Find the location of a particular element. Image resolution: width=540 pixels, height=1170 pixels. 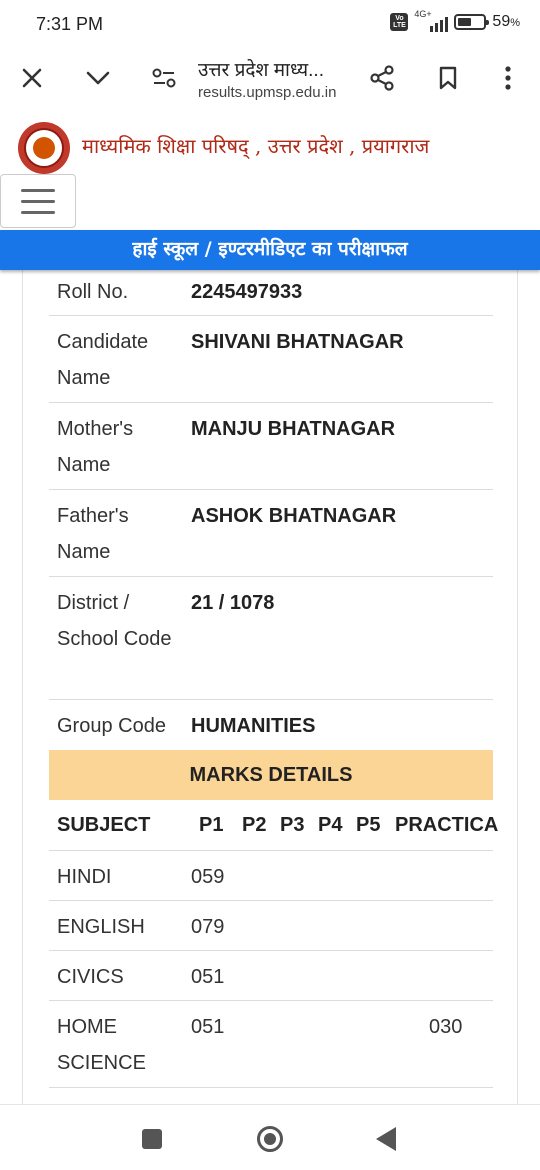

emblem-logo is located at coordinates (44, 148).